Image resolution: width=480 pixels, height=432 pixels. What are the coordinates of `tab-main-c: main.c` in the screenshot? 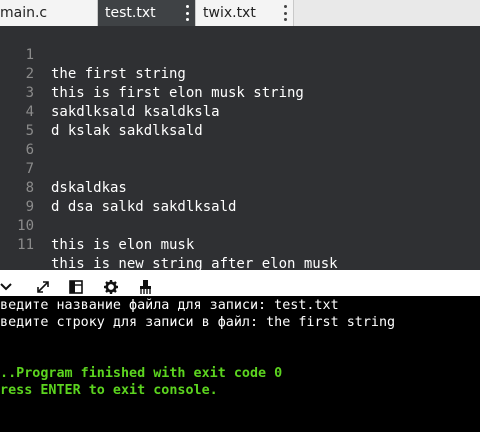 It's located at (49, 13).